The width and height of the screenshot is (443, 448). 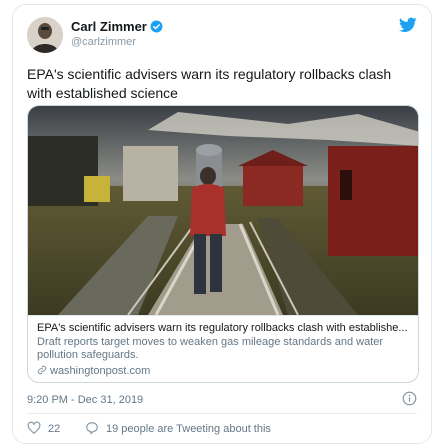 I want to click on avatar-photo, so click(x=45, y=35).